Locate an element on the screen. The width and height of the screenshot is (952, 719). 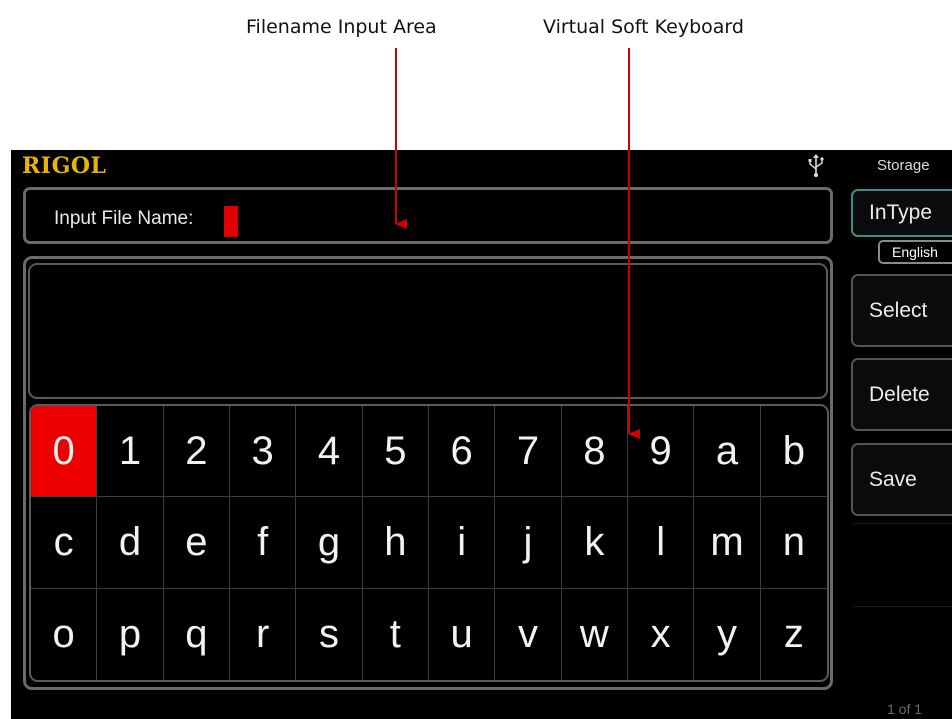
key-c: c is located at coordinates (64, 543).